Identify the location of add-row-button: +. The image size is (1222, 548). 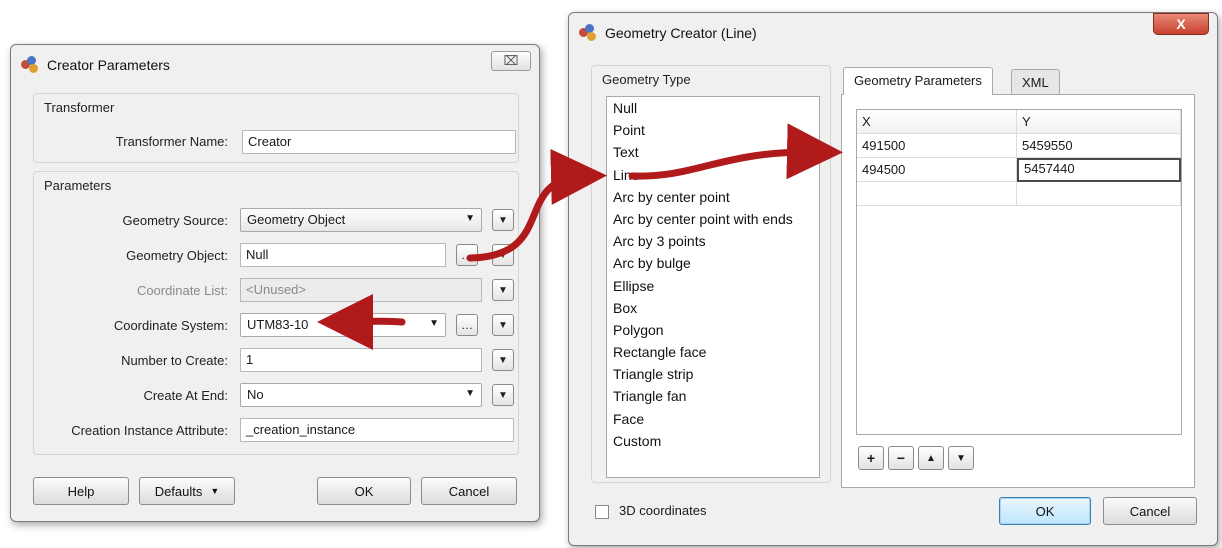
(871, 458).